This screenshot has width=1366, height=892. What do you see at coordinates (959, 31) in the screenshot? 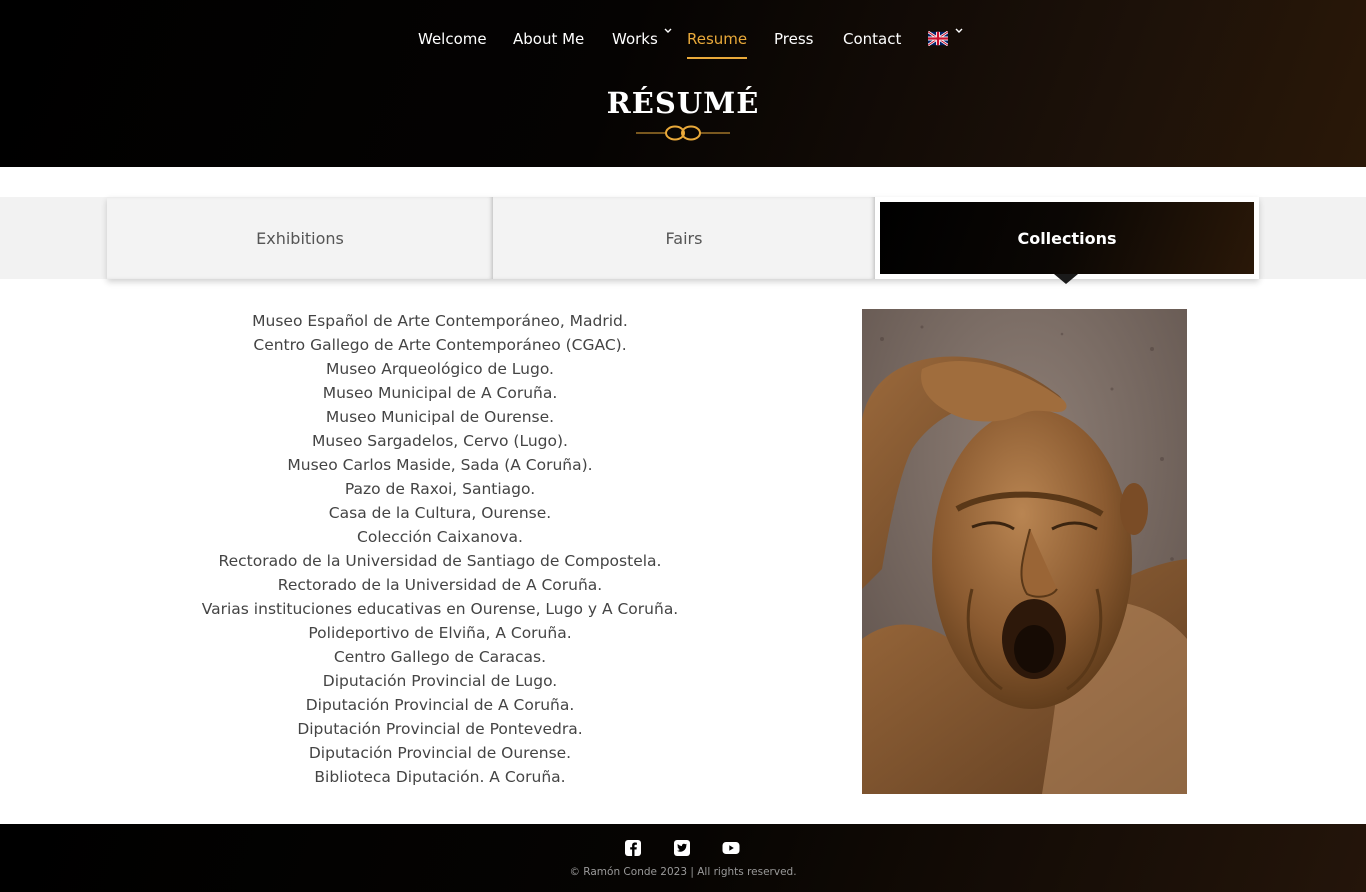
I see `language-chevron-down-icon` at bounding box center [959, 31].